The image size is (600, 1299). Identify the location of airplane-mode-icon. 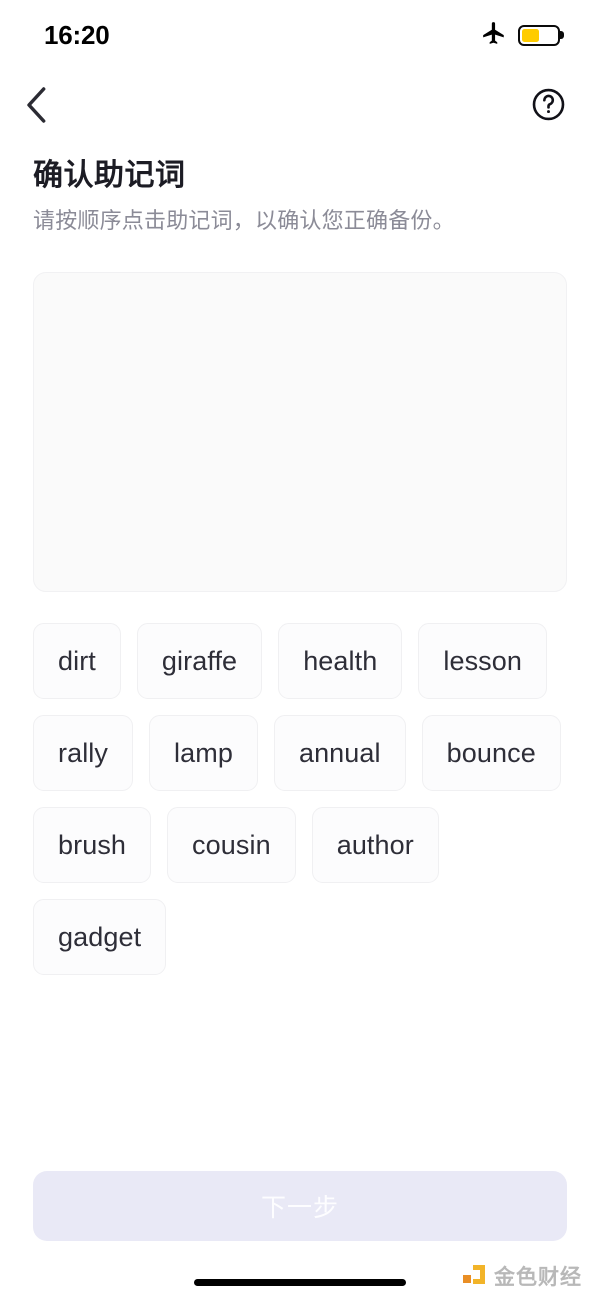
(494, 35).